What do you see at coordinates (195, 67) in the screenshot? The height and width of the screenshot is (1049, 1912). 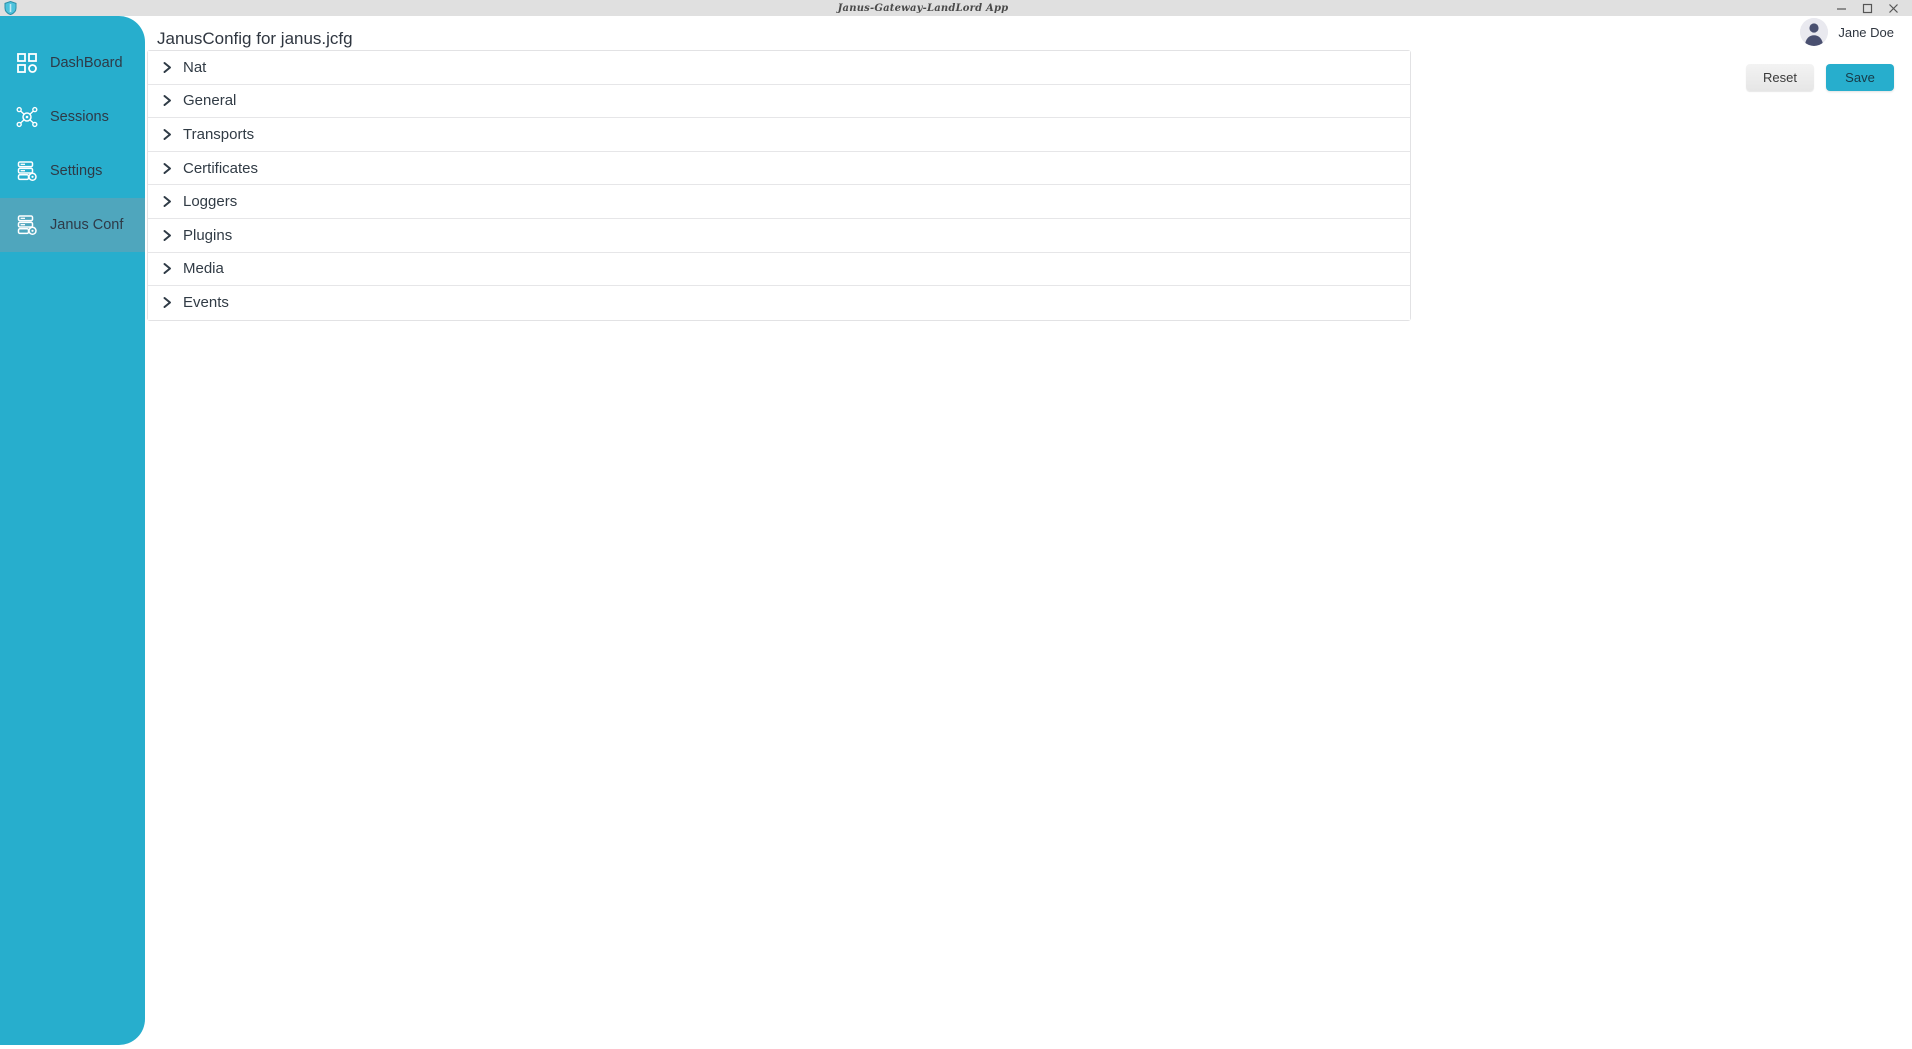 I see `accordion-section-label: Nat` at bounding box center [195, 67].